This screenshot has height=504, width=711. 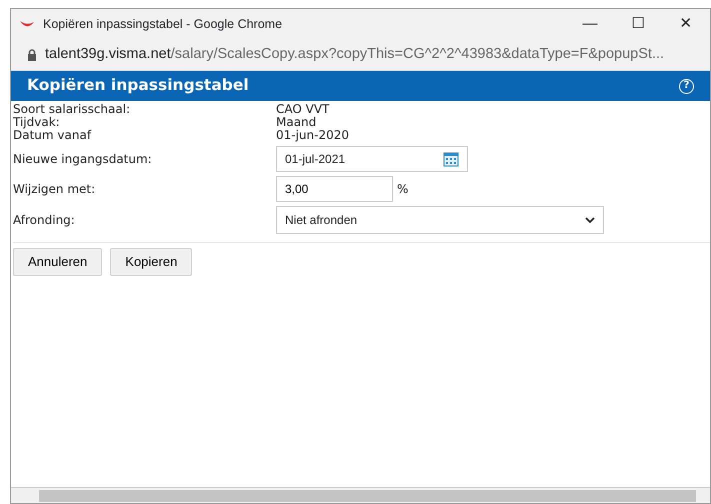 I want to click on field-value: 01-jun-2020, so click(x=313, y=135).